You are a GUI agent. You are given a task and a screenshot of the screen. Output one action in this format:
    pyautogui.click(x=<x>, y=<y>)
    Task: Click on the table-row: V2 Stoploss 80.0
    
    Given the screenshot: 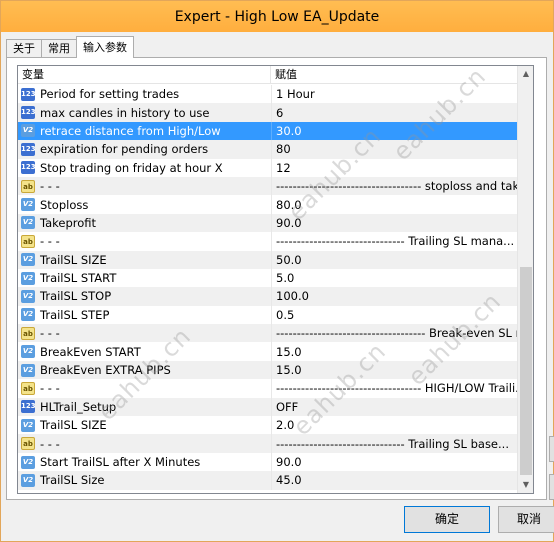 What is the action you would take?
    pyautogui.click(x=268, y=204)
    